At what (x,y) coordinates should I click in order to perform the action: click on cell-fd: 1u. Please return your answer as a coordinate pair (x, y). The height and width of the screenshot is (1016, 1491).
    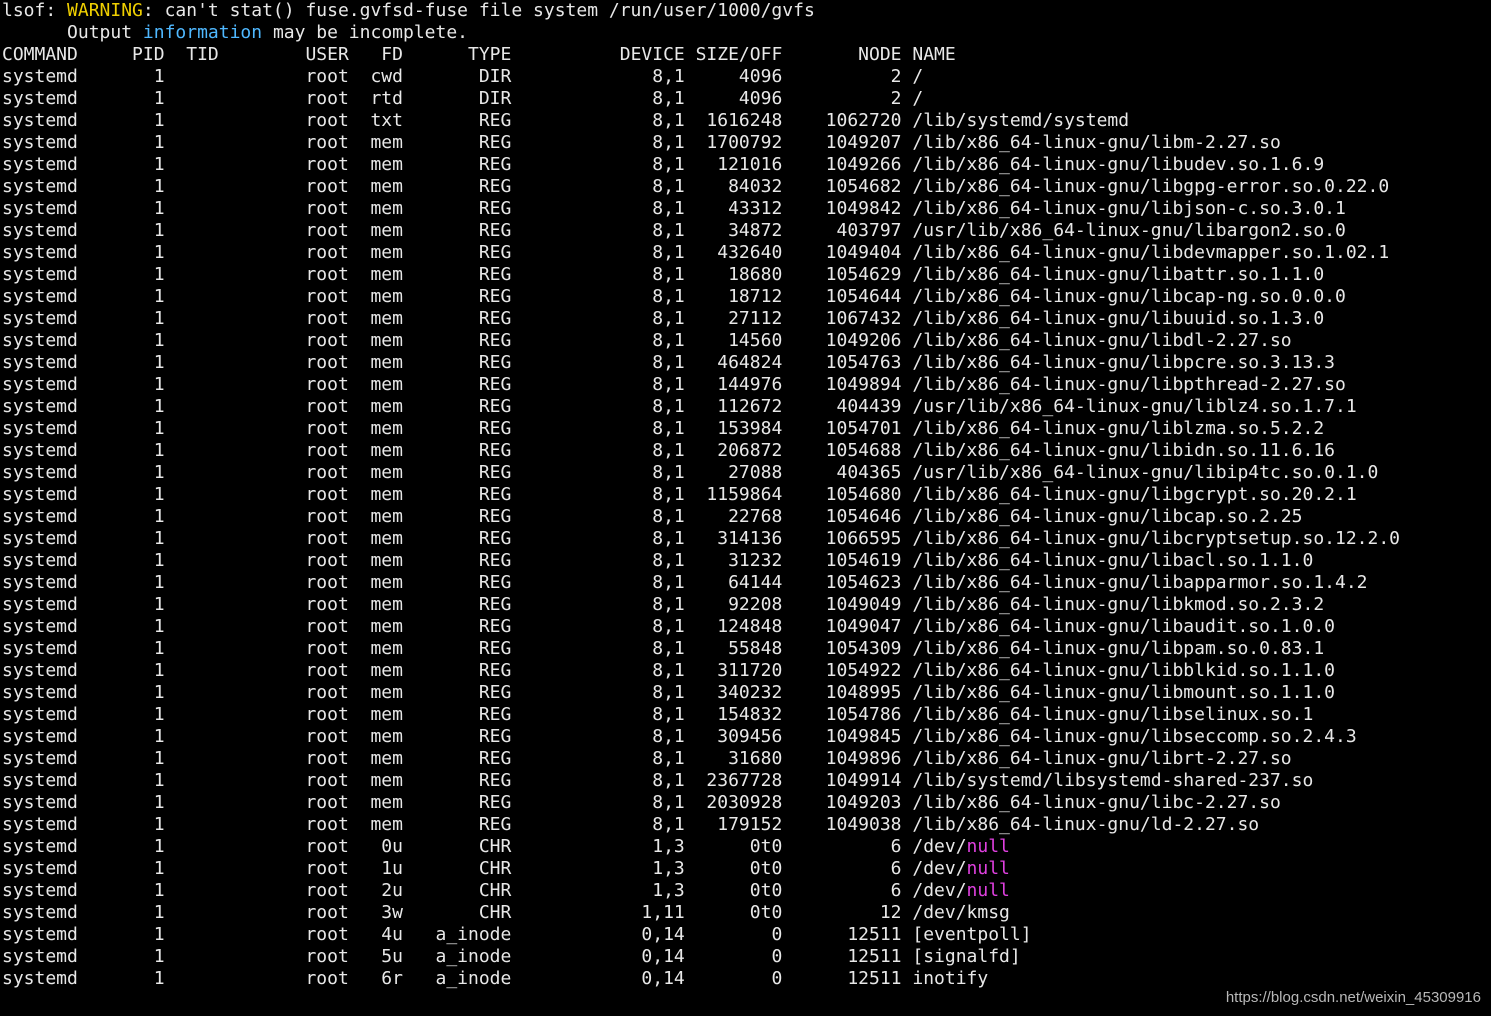
    Looking at the image, I should click on (375, 868).